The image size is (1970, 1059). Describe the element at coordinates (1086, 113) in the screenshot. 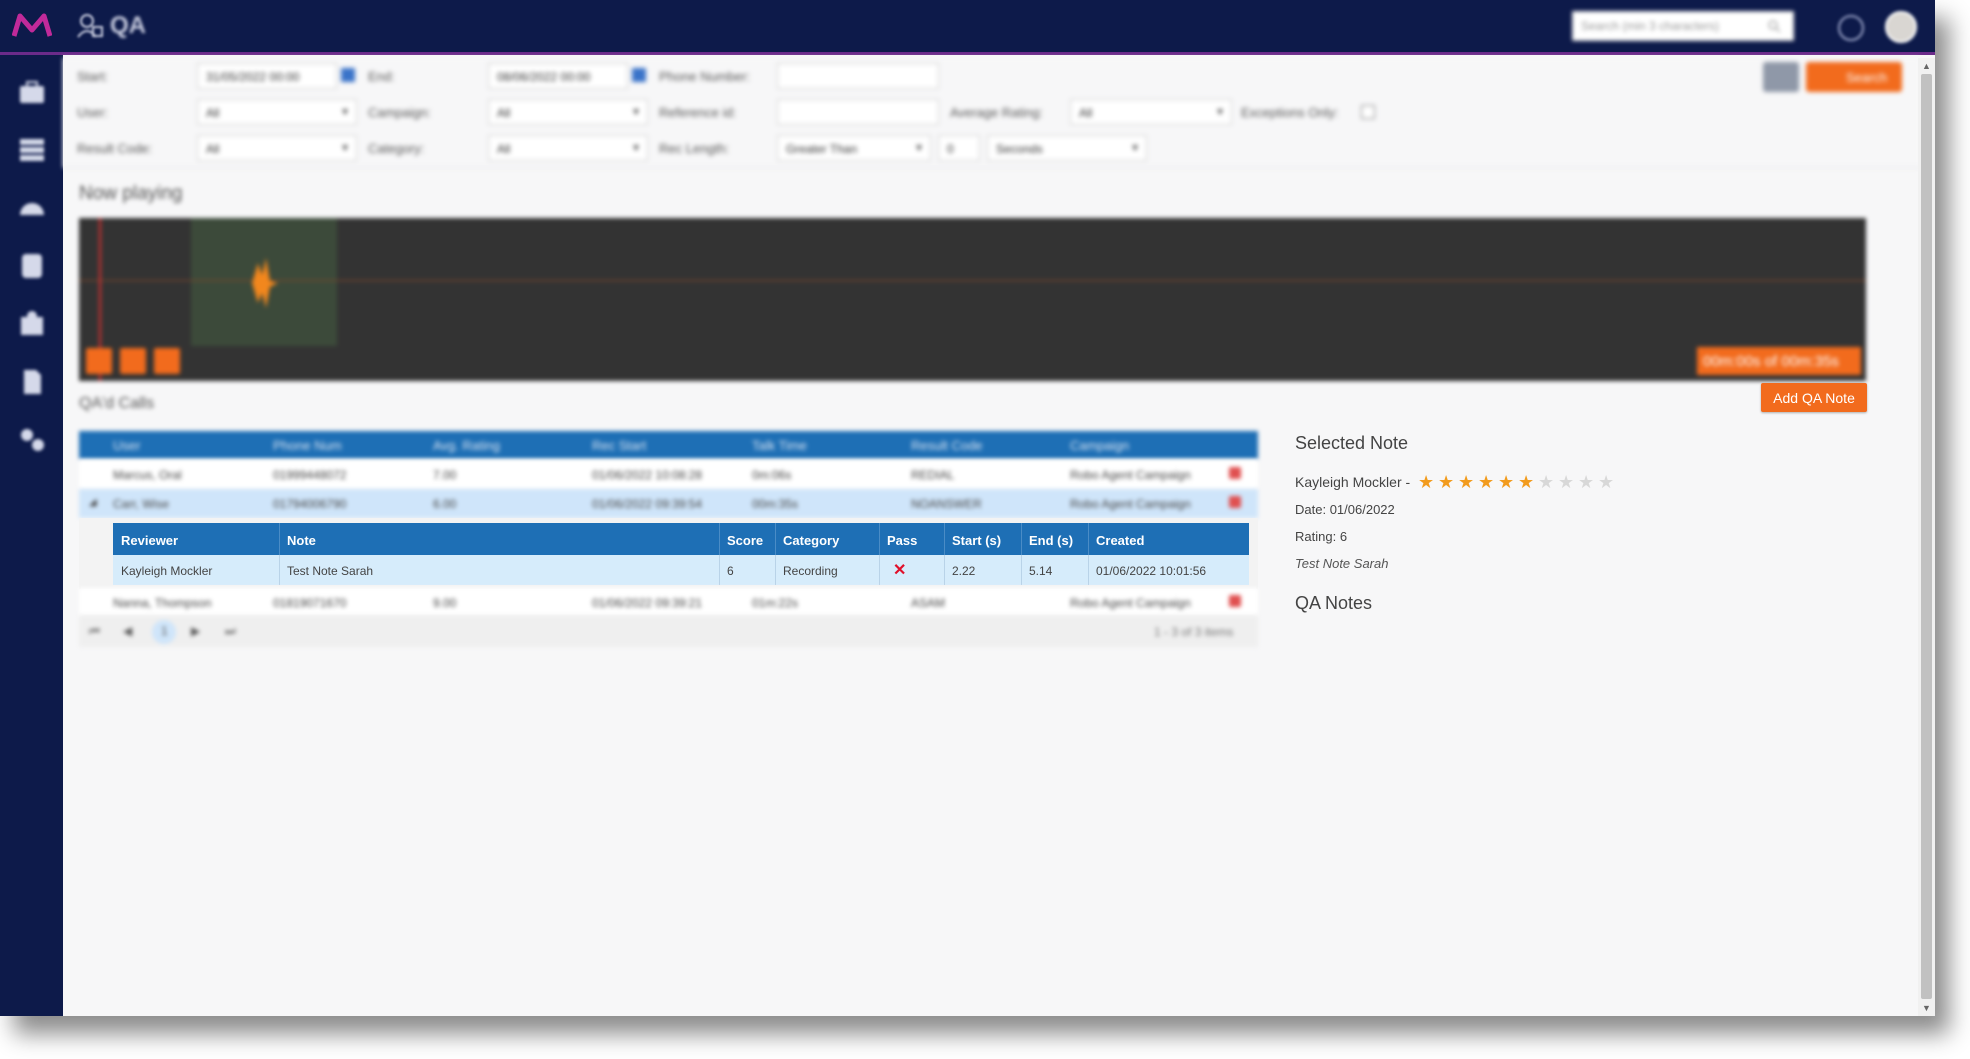

I see `avg-rating-select-value: All` at that location.